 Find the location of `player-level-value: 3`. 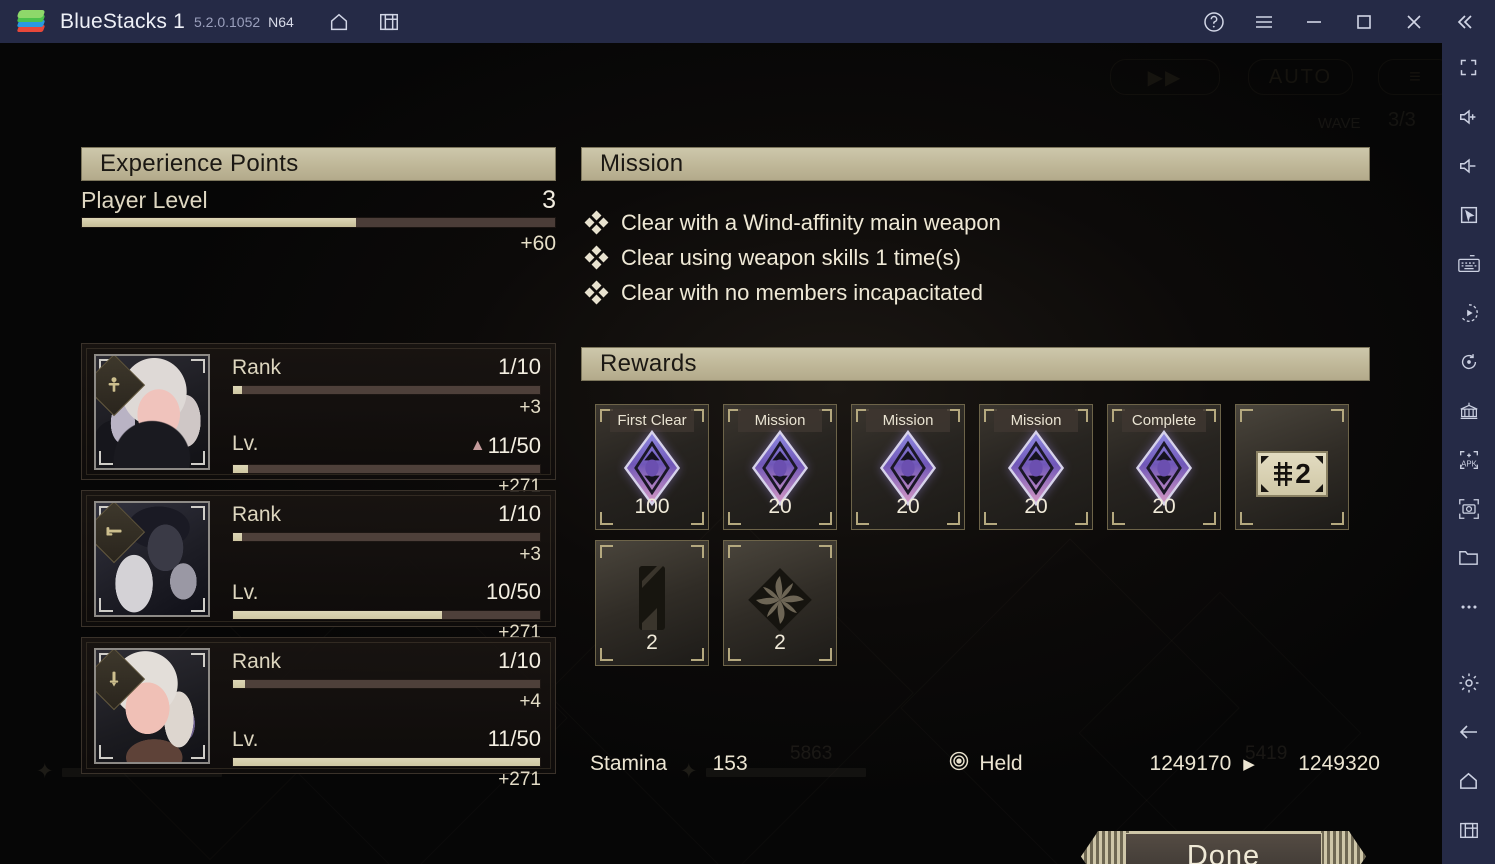

player-level-value: 3 is located at coordinates (549, 199).